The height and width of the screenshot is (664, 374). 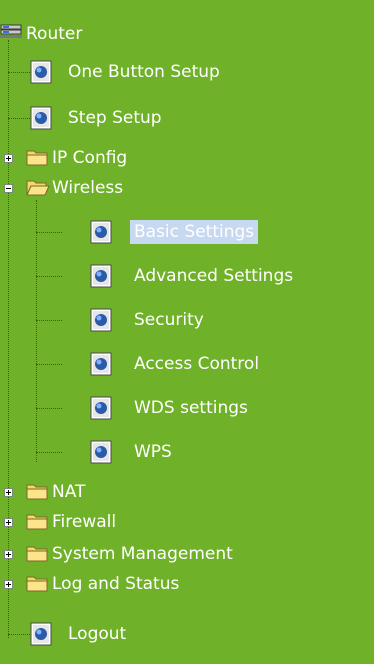 I want to click on collapse-icon, so click(x=8, y=188).